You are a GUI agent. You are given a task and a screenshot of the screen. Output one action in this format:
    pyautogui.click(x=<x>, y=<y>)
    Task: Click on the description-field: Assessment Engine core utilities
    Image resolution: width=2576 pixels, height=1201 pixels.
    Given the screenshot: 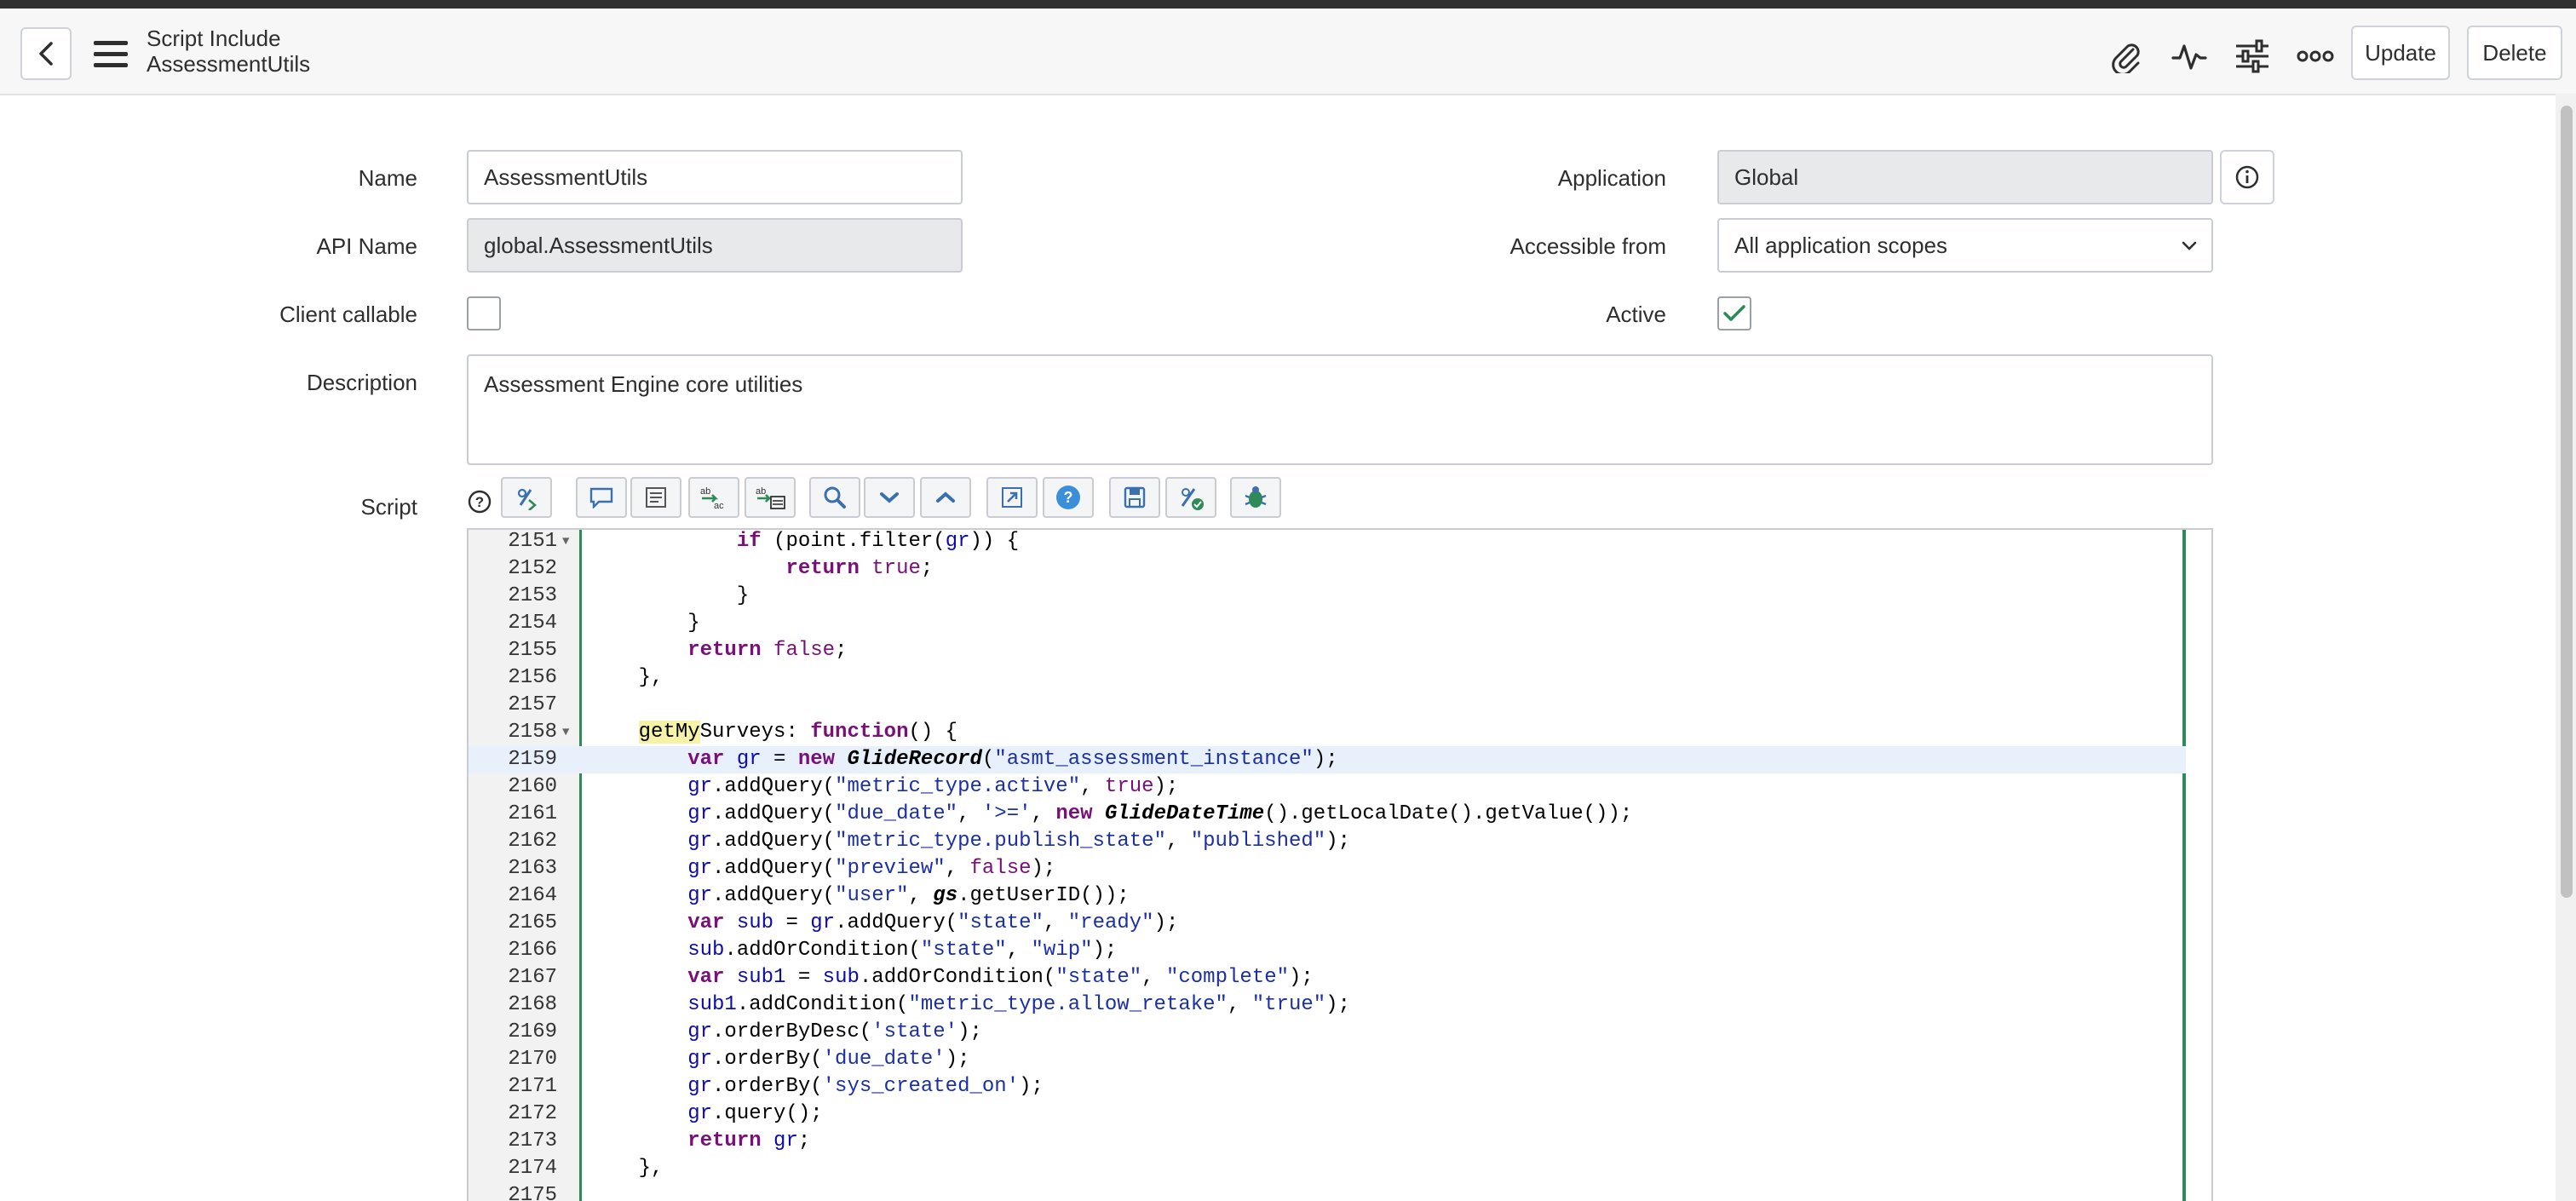 What is the action you would take?
    pyautogui.click(x=1340, y=409)
    